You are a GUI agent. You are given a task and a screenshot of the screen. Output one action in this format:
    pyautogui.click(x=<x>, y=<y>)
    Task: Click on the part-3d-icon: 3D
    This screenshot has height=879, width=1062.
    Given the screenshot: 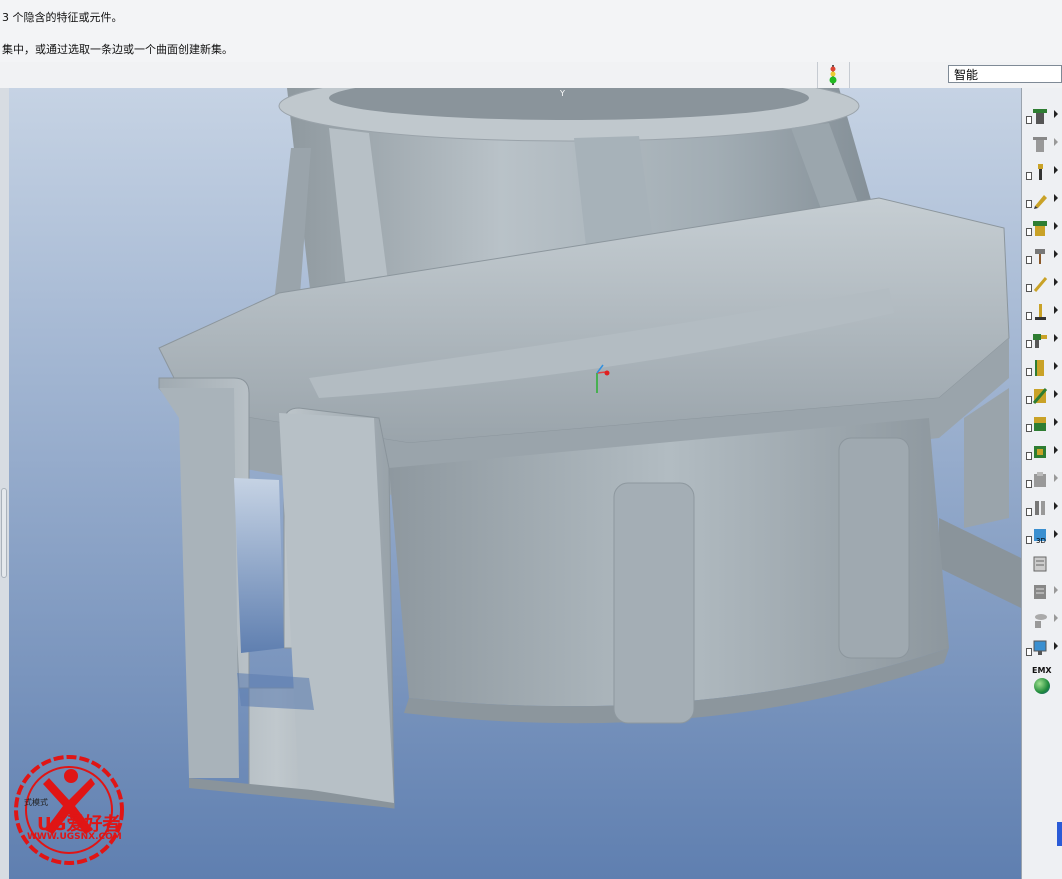 What is the action you would take?
    pyautogui.click(x=1040, y=536)
    